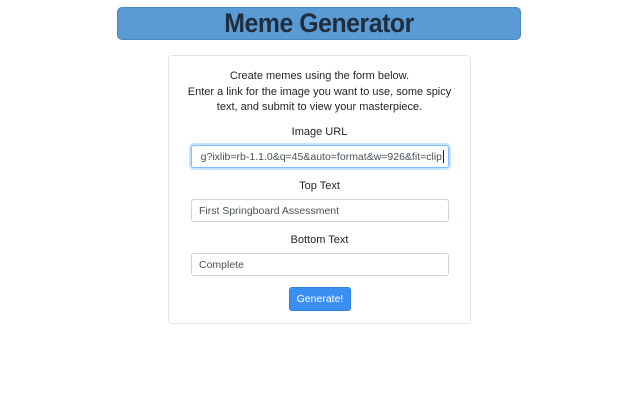 The width and height of the screenshot is (640, 406). I want to click on top-text-value: First Springboard Assessment, so click(269, 210).